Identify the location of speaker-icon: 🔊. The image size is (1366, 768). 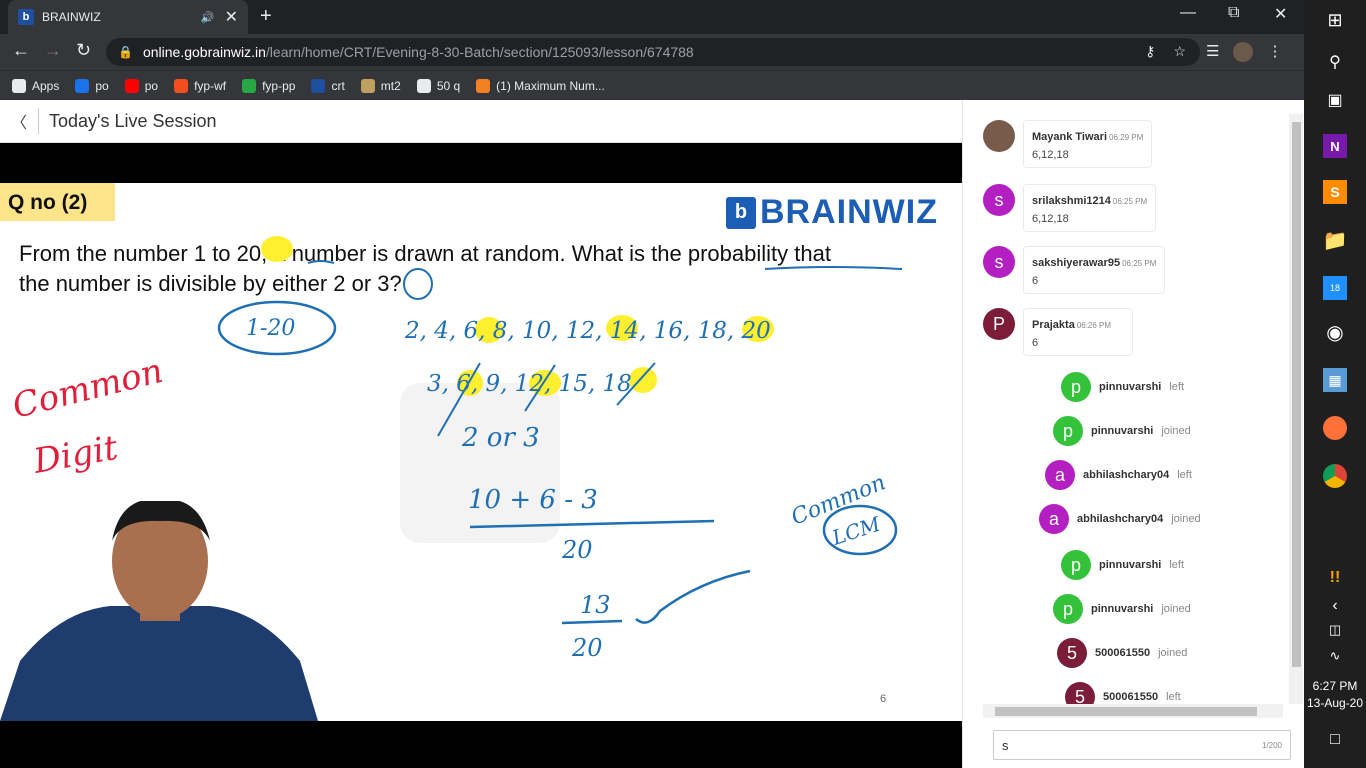
(208, 17).